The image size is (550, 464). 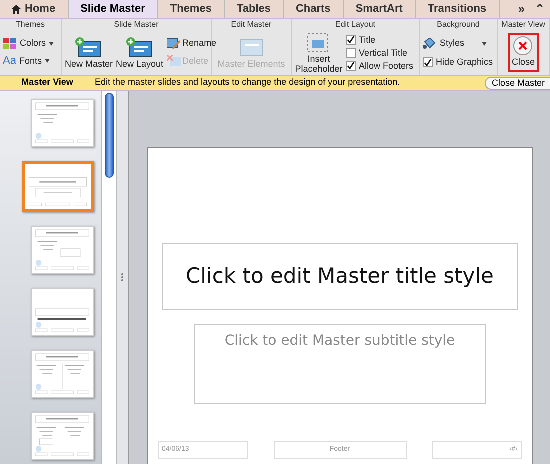 I want to click on rename-icon, so click(x=173, y=44).